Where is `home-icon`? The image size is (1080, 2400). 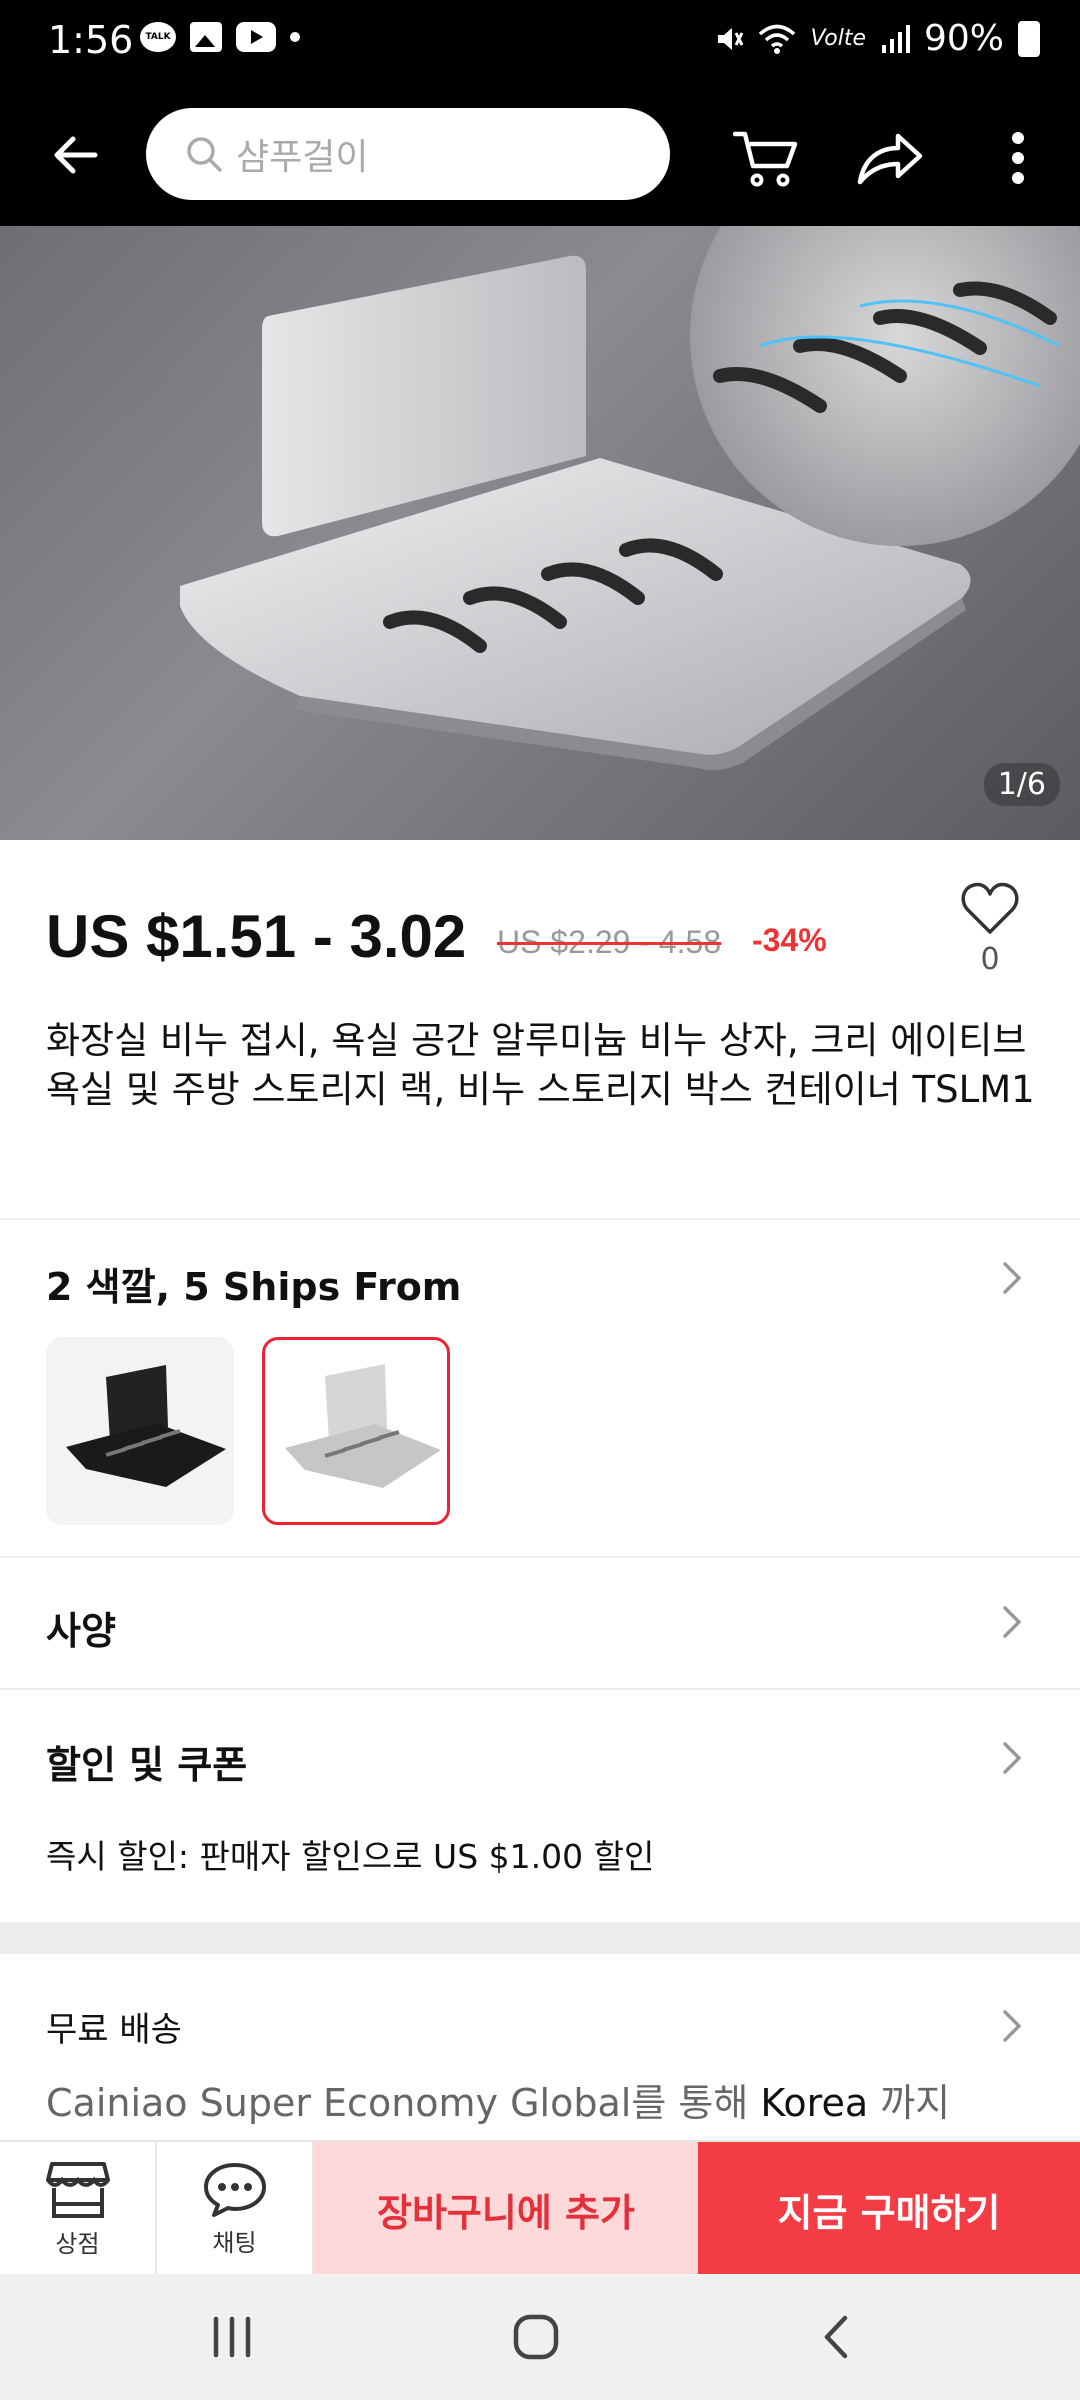
home-icon is located at coordinates (536, 2337).